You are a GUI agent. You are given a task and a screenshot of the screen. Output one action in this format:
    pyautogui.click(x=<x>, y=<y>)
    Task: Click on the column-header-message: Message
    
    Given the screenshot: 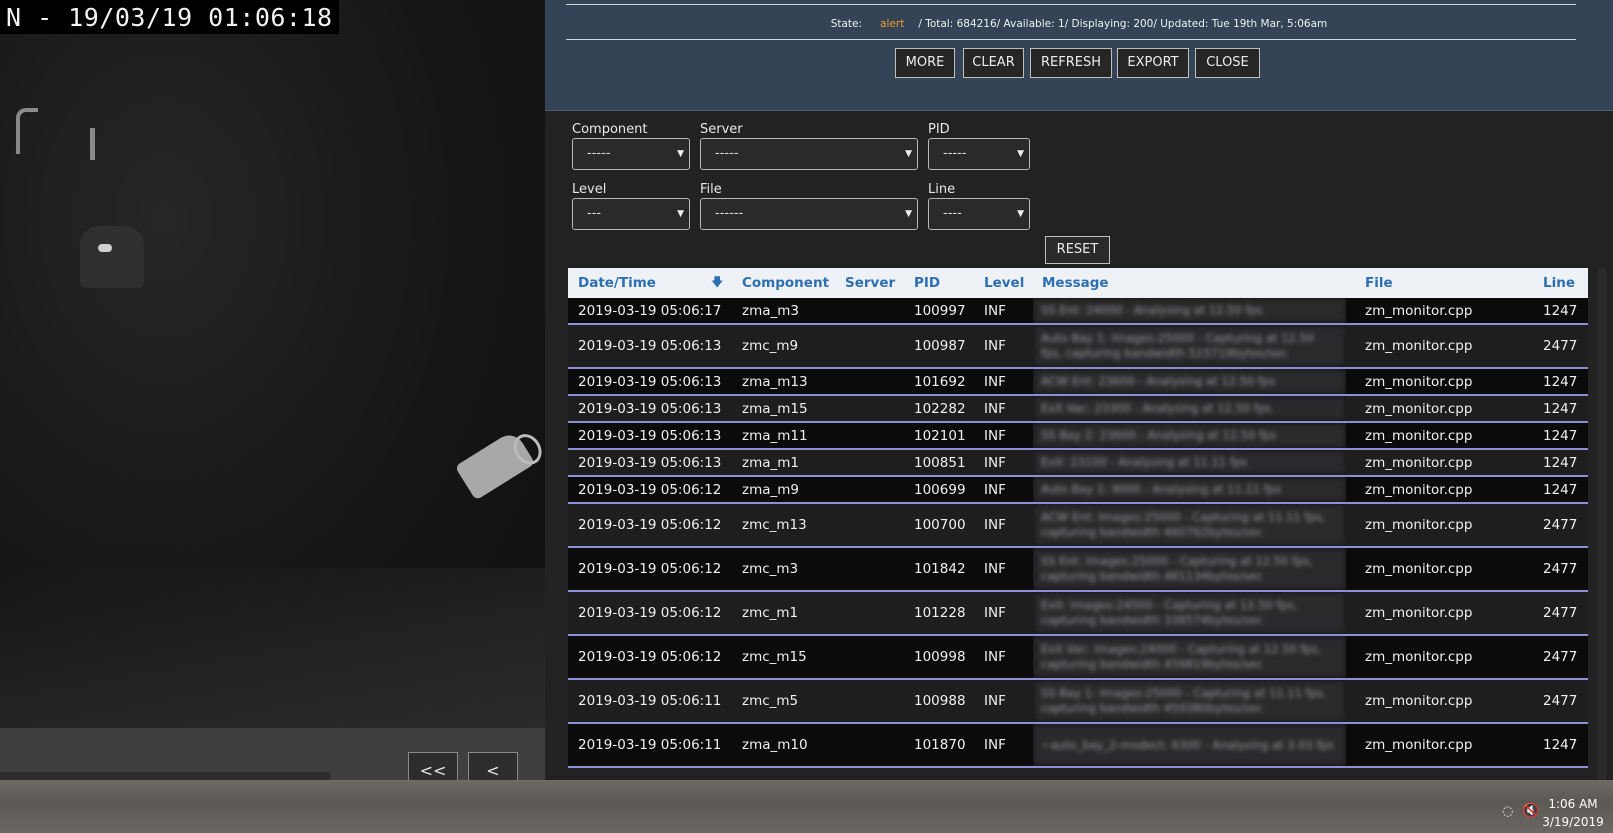 What is the action you would take?
    pyautogui.click(x=1075, y=283)
    